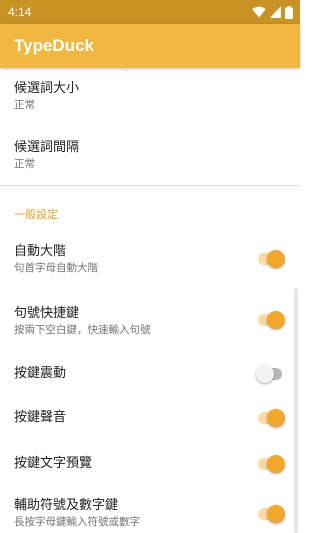 This screenshot has height=533, width=320. I want to click on setting-title: 按鍵震動, so click(40, 373).